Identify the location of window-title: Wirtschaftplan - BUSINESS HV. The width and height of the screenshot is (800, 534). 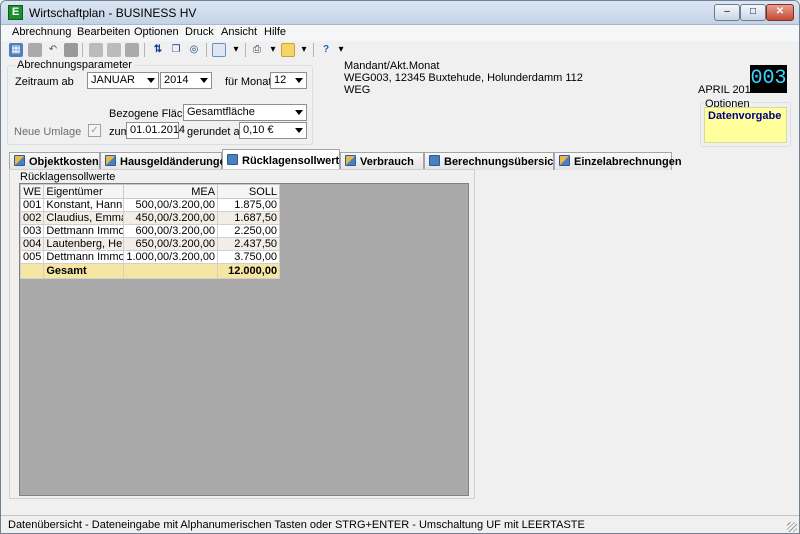
(113, 13).